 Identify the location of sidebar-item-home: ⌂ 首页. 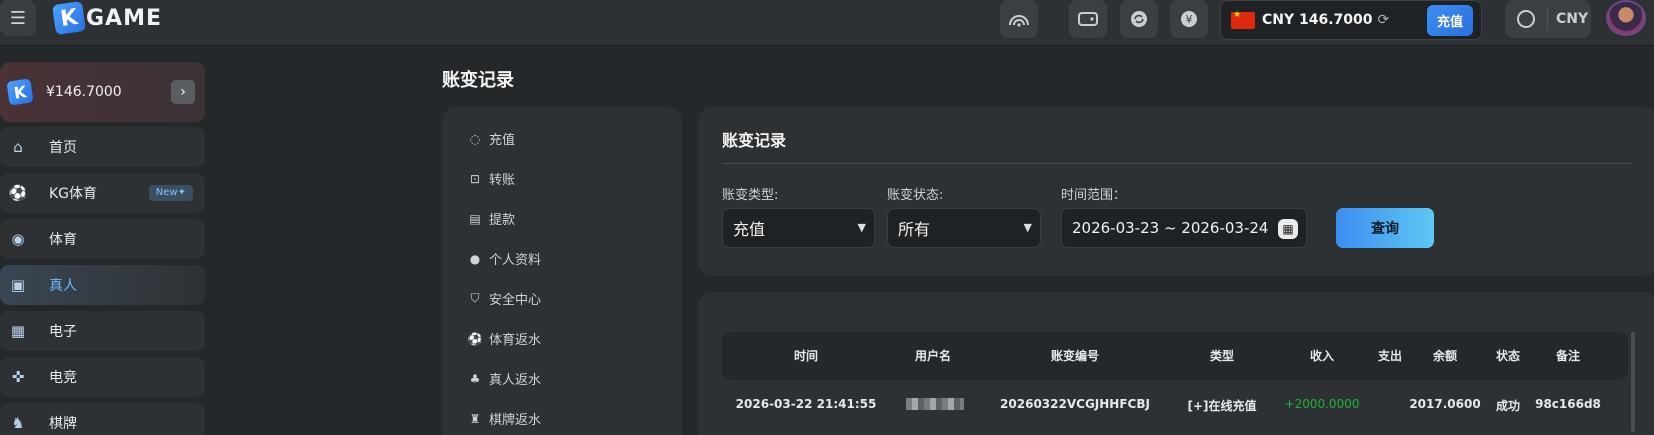
(102, 147).